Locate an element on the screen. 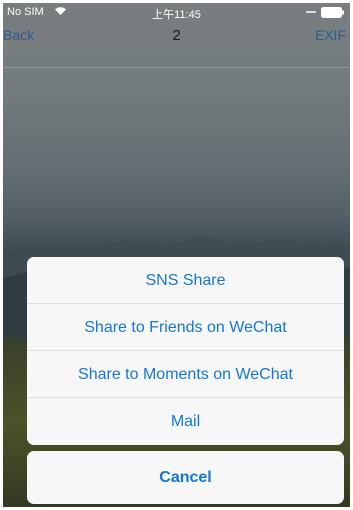  sns-share-button: SNS Share is located at coordinates (185, 280).